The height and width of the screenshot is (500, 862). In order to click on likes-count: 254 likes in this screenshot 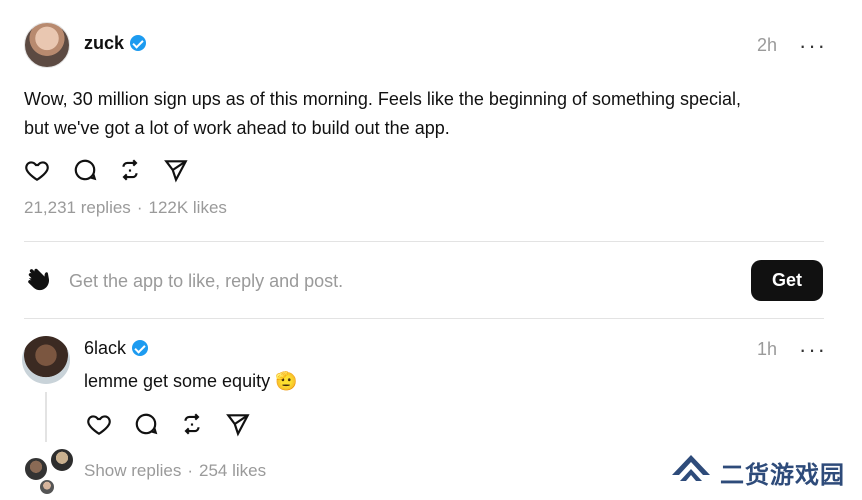, I will do `click(232, 470)`.